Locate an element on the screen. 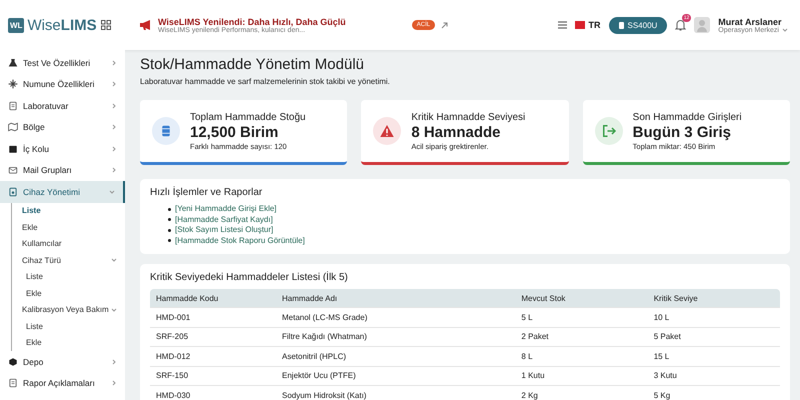 Image resolution: width=800 pixels, height=400 pixels. column-header: Hammadde Kodu is located at coordinates (213, 298).